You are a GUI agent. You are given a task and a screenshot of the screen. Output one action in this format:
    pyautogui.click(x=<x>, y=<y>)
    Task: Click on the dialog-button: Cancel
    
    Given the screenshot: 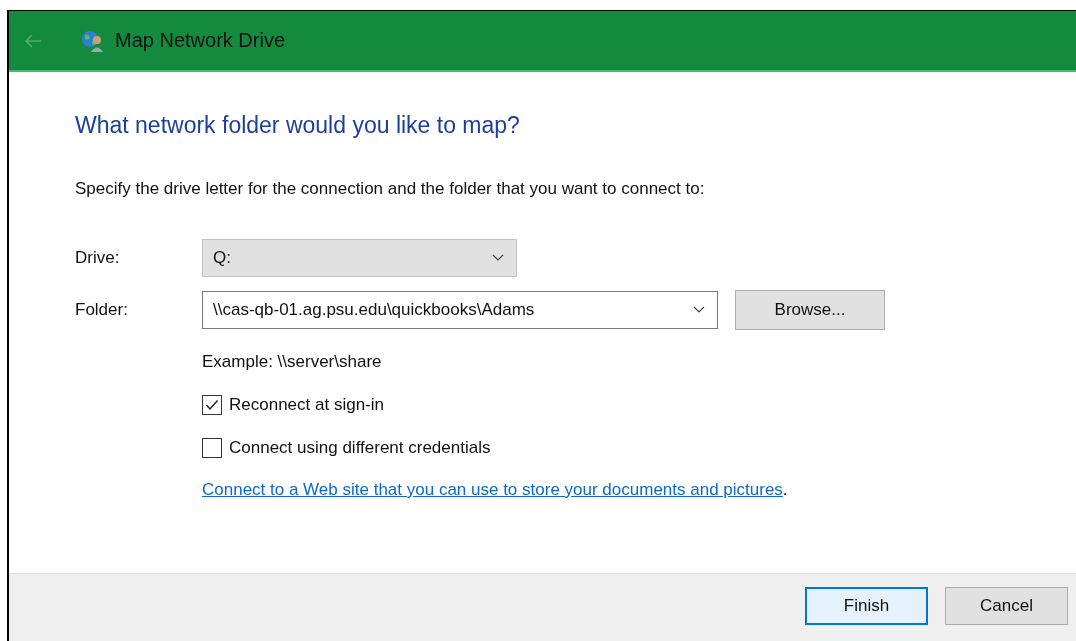 What is the action you would take?
    pyautogui.click(x=1006, y=606)
    